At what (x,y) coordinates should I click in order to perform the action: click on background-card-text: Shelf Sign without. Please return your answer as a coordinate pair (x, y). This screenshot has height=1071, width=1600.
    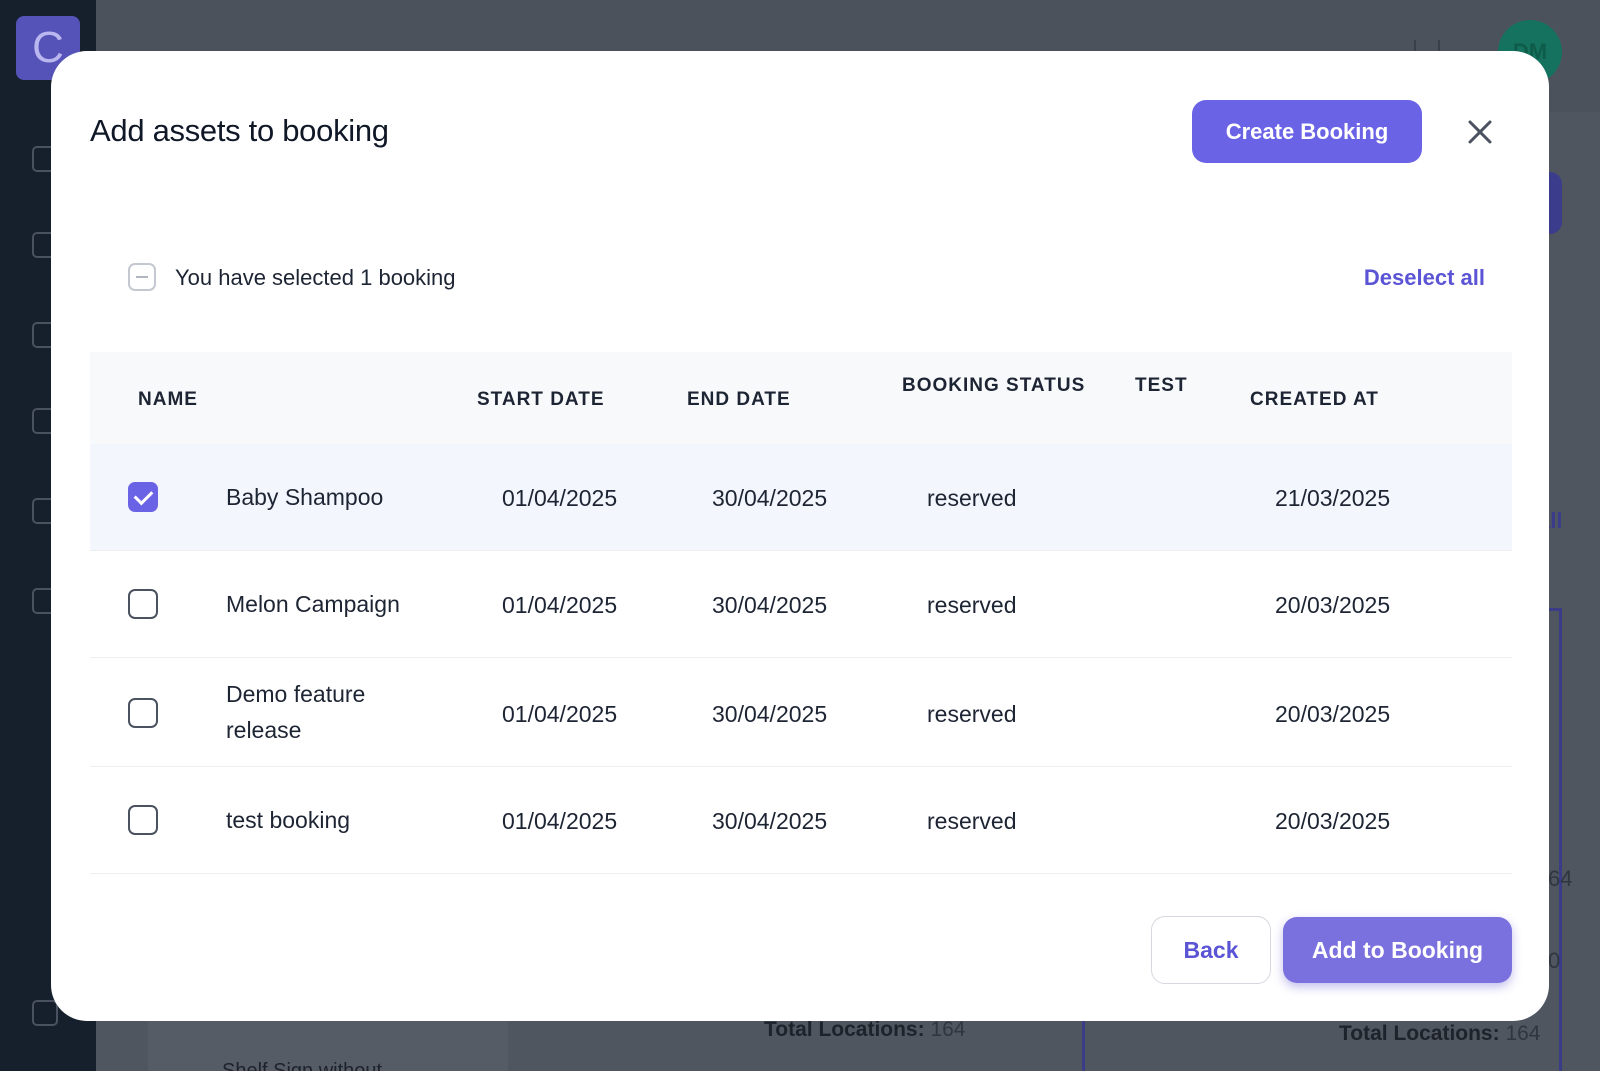
    Looking at the image, I should click on (302, 1065).